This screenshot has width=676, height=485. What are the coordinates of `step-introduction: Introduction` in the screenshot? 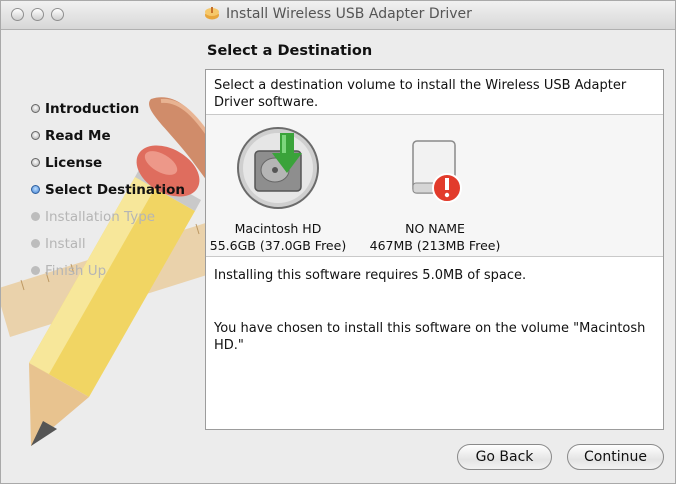 It's located at (108, 108).